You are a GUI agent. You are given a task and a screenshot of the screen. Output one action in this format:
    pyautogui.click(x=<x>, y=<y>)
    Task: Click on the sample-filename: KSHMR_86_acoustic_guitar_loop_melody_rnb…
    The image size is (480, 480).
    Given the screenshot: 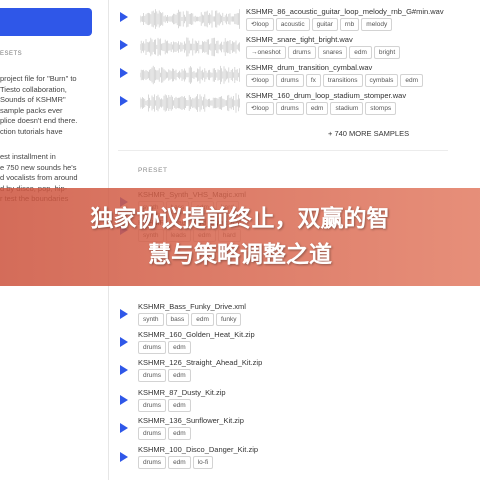 What is the action you would take?
    pyautogui.click(x=345, y=11)
    